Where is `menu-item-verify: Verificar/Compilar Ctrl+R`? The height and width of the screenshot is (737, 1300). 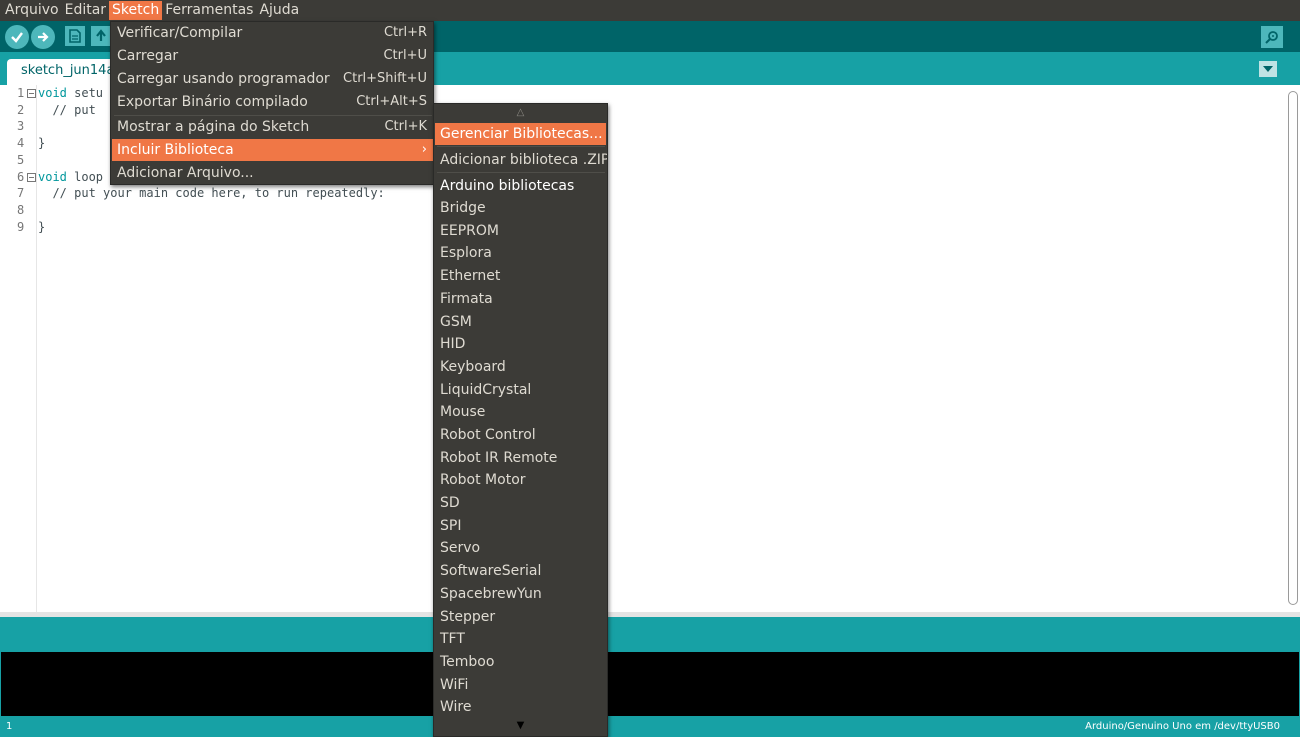
menu-item-verify: Verificar/Compilar Ctrl+R is located at coordinates (272, 33).